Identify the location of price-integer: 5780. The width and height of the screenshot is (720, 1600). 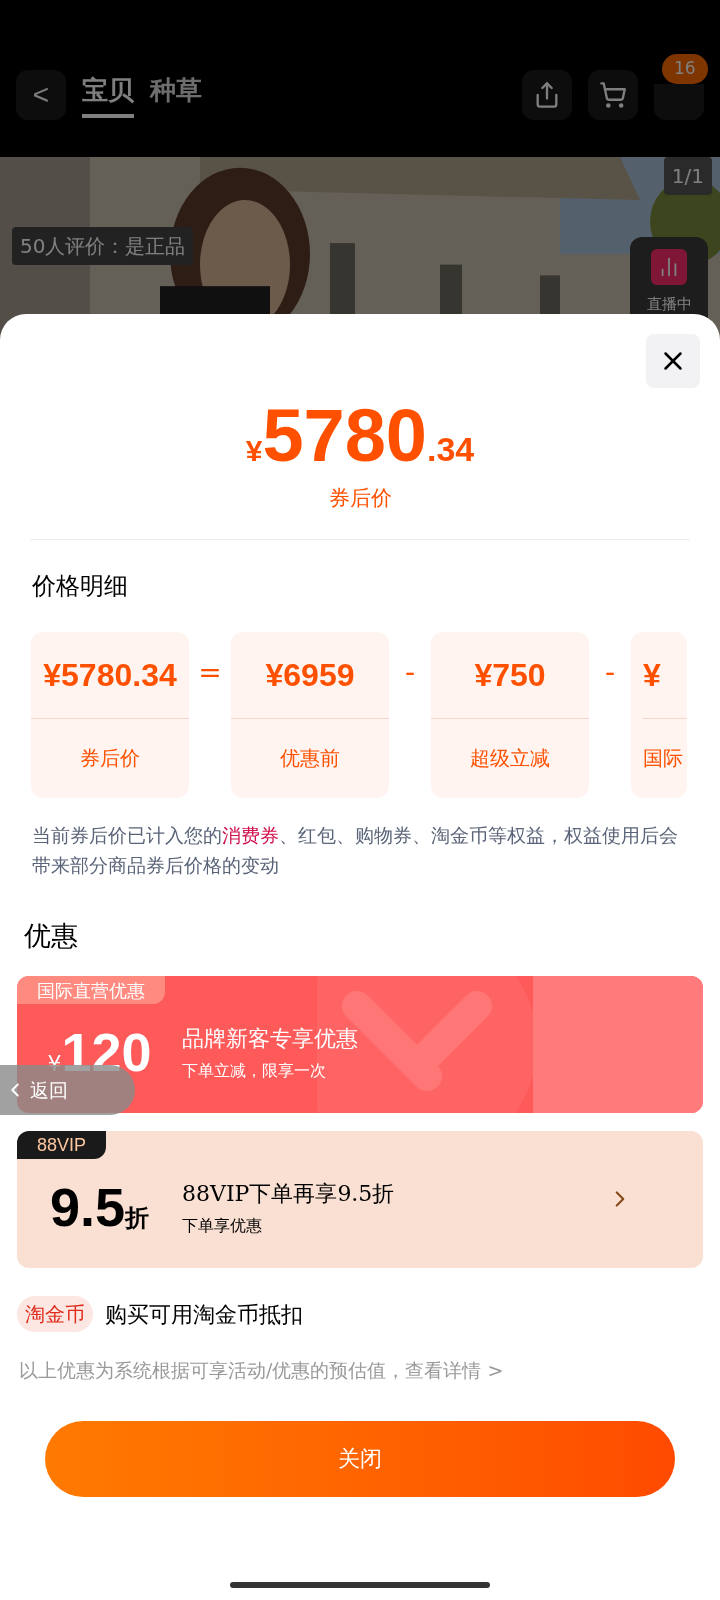
(344, 436).